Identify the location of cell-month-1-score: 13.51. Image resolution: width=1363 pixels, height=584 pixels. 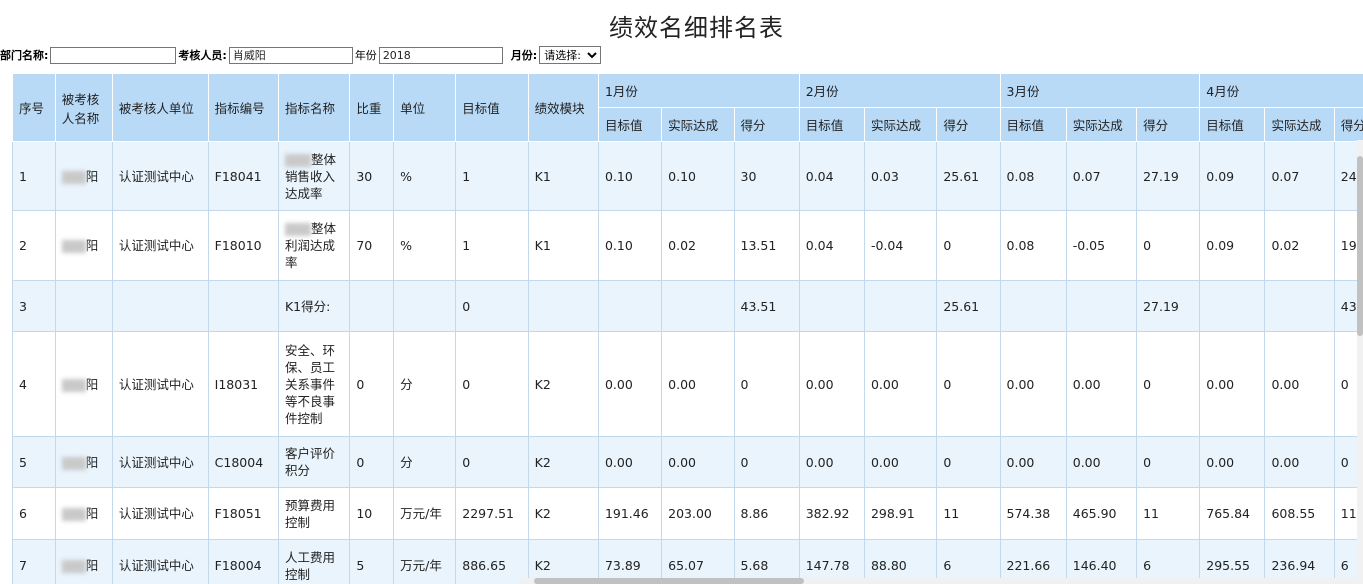
(766, 245).